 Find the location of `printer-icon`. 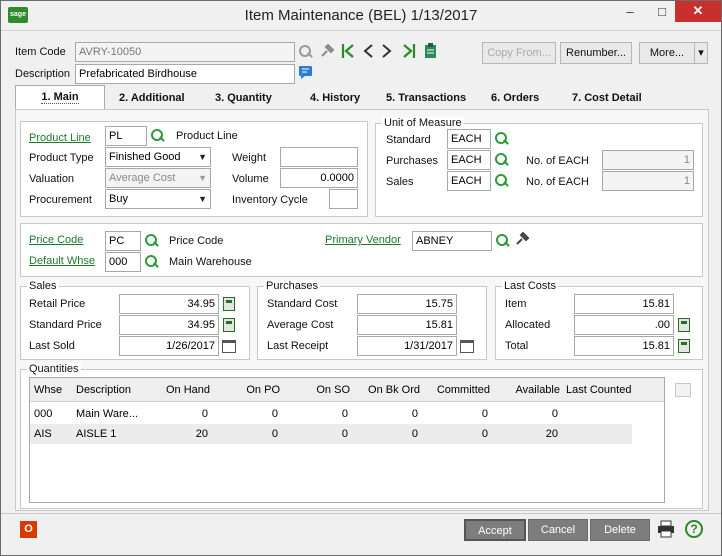

printer-icon is located at coordinates (666, 529).